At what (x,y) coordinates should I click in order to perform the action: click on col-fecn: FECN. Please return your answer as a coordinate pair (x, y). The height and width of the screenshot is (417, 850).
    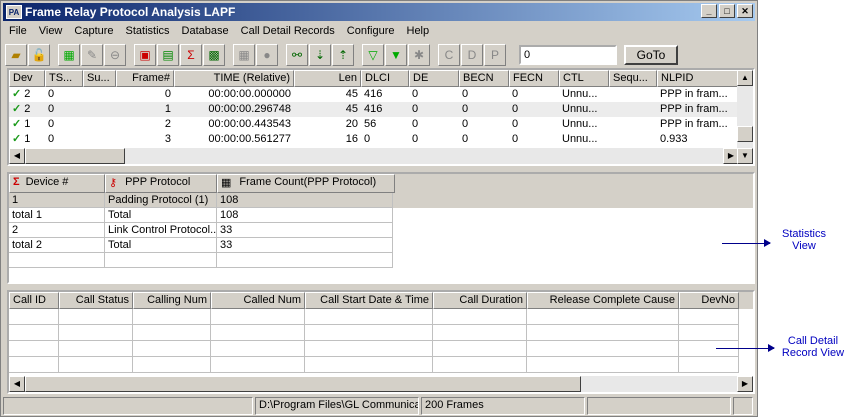
    Looking at the image, I should click on (534, 78).